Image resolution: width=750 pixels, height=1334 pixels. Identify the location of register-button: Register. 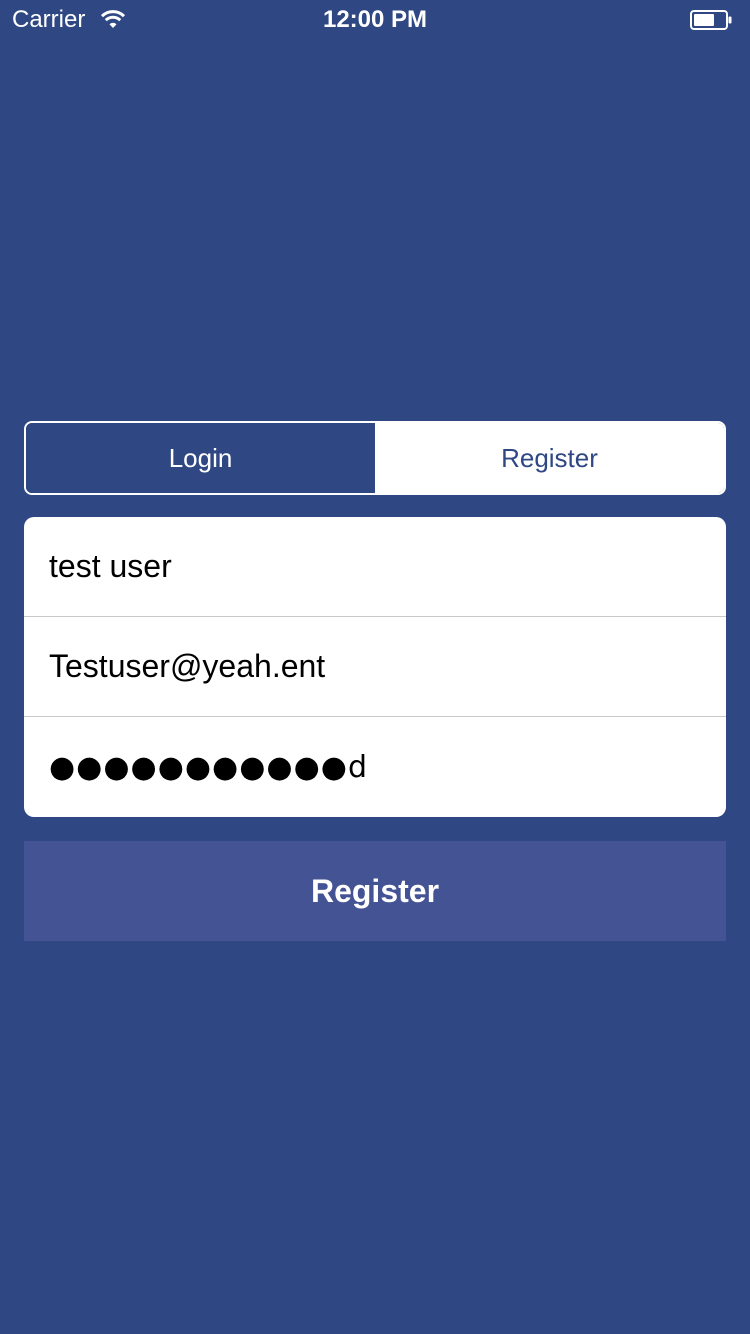
(375, 891).